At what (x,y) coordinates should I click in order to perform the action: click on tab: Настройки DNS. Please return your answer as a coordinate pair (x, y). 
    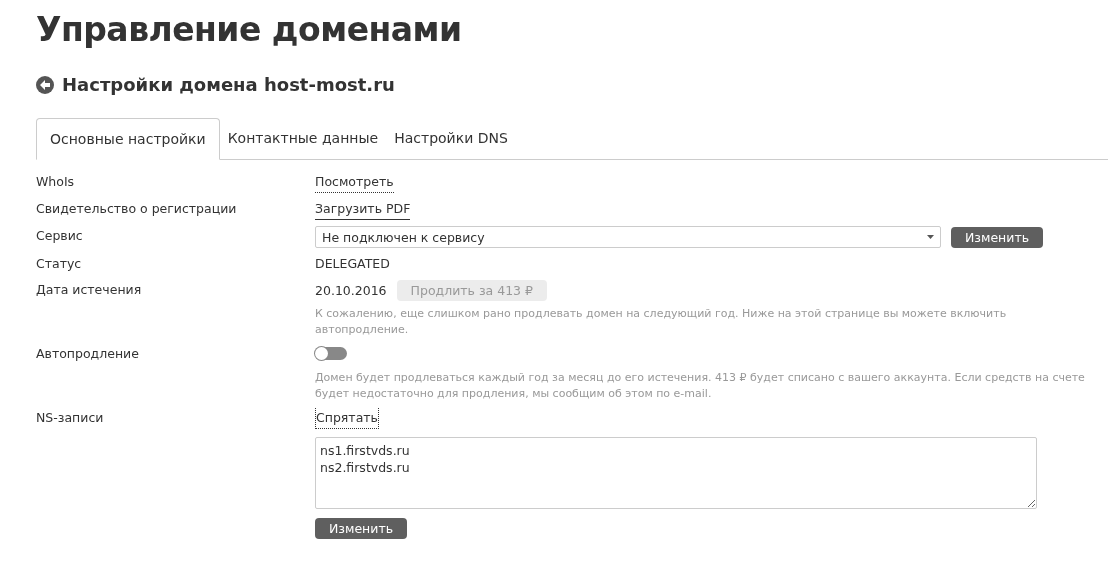
    Looking at the image, I should click on (451, 138).